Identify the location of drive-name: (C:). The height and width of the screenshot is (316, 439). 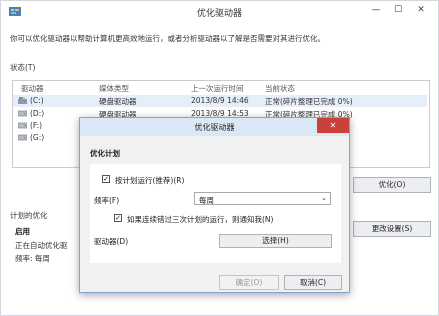
(37, 100).